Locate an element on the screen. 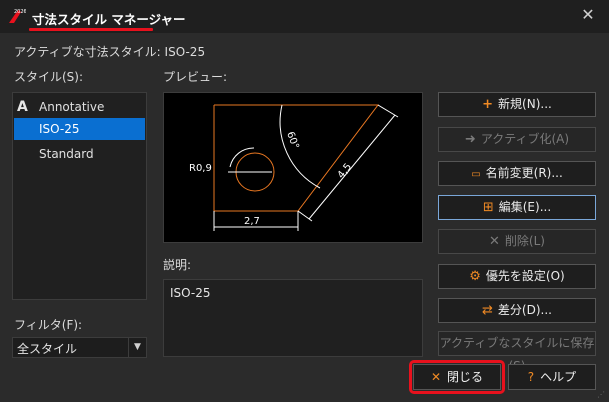 The height and width of the screenshot is (402, 609). filter-value: 全スタイル is located at coordinates (47, 349).